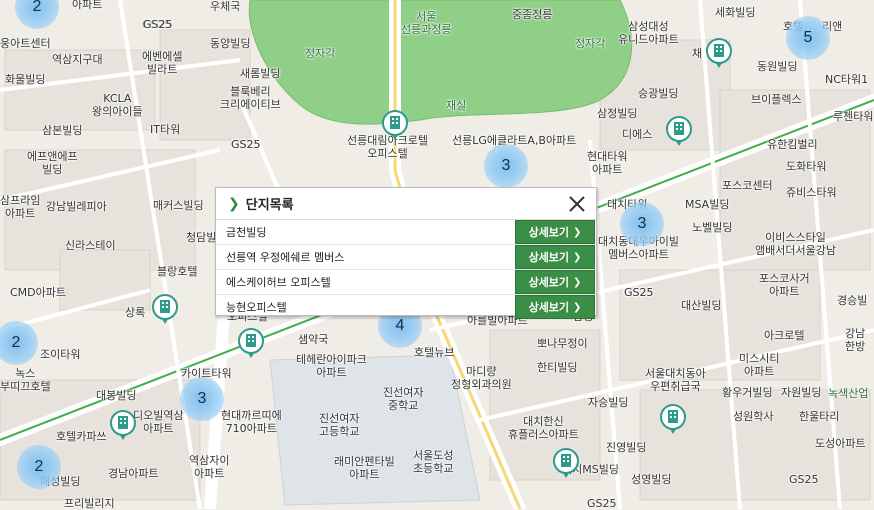 The width and height of the screenshot is (874, 510). What do you see at coordinates (178, 205) in the screenshot?
I see `map-label: 매커스빌딩` at bounding box center [178, 205].